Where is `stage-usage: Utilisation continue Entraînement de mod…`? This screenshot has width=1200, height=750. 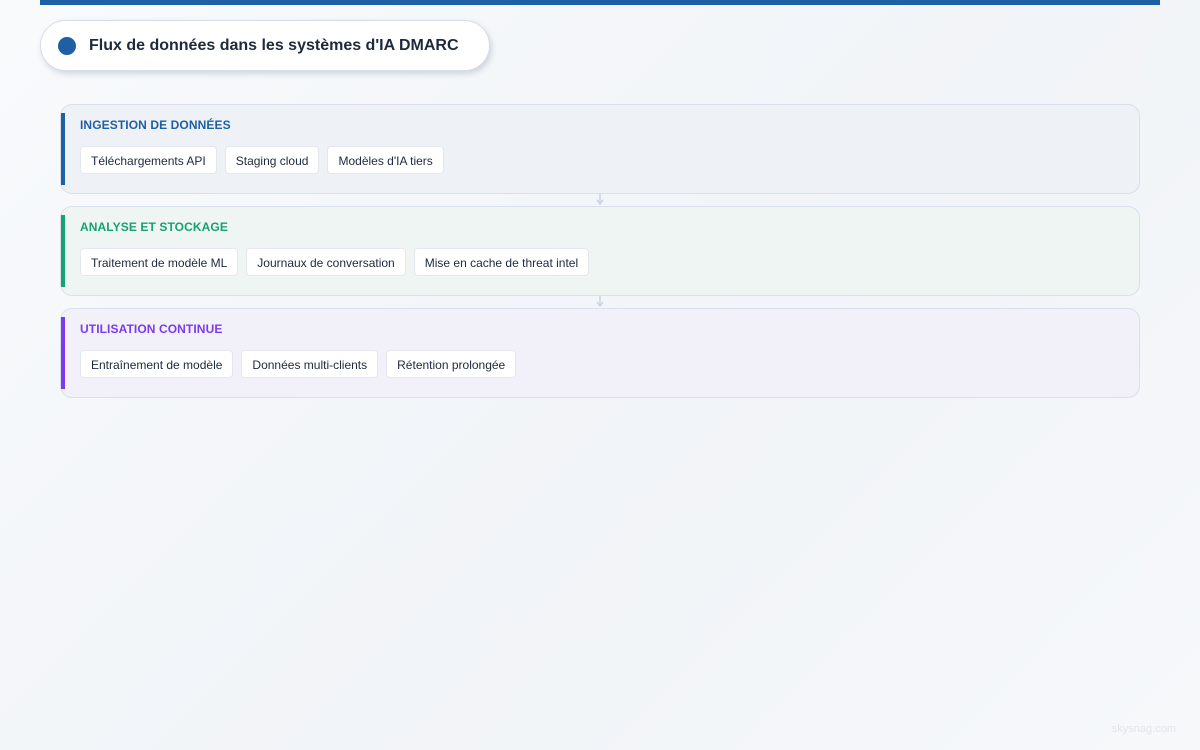
stage-usage: Utilisation continue Entraînement de mod… is located at coordinates (600, 353).